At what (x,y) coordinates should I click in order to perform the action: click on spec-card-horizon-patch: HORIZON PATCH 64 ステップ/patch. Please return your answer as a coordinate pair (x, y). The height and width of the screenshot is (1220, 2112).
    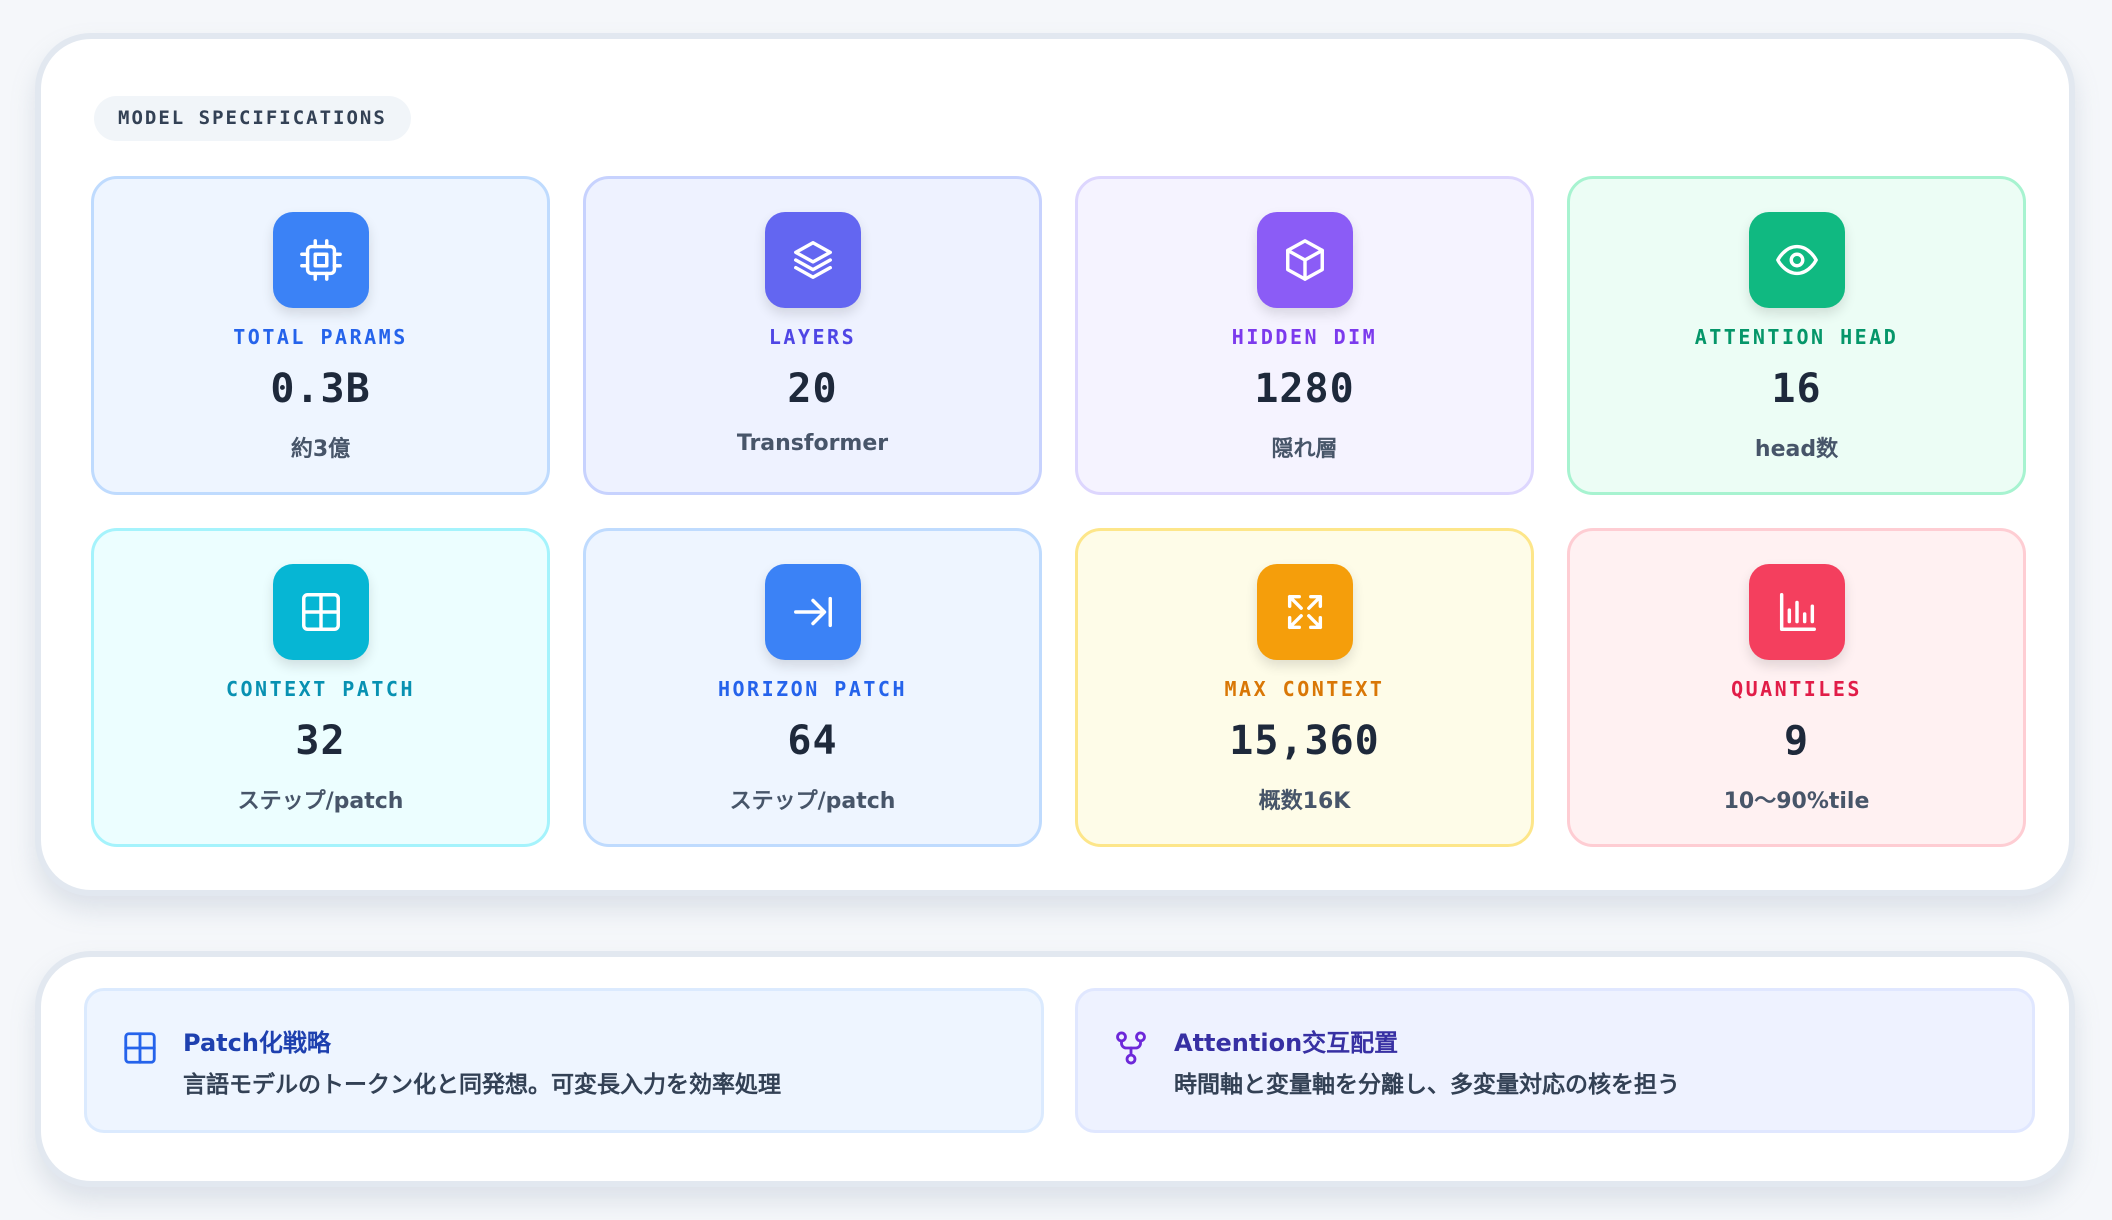
    Looking at the image, I should click on (812, 687).